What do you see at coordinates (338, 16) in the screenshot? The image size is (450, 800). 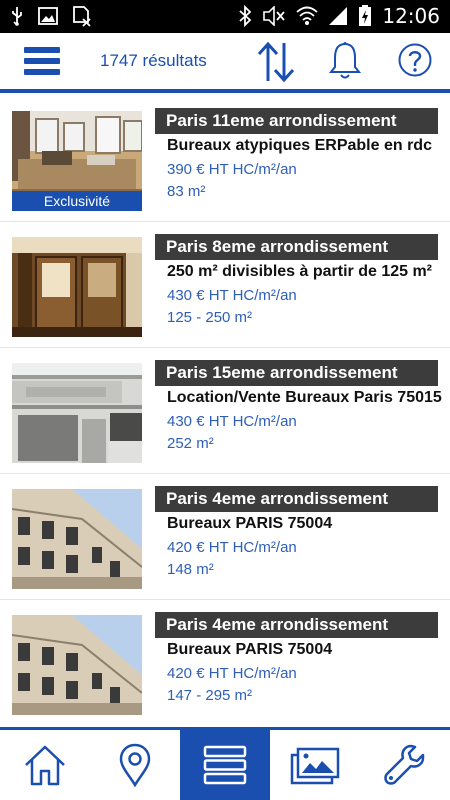 I see `signal-icon` at bounding box center [338, 16].